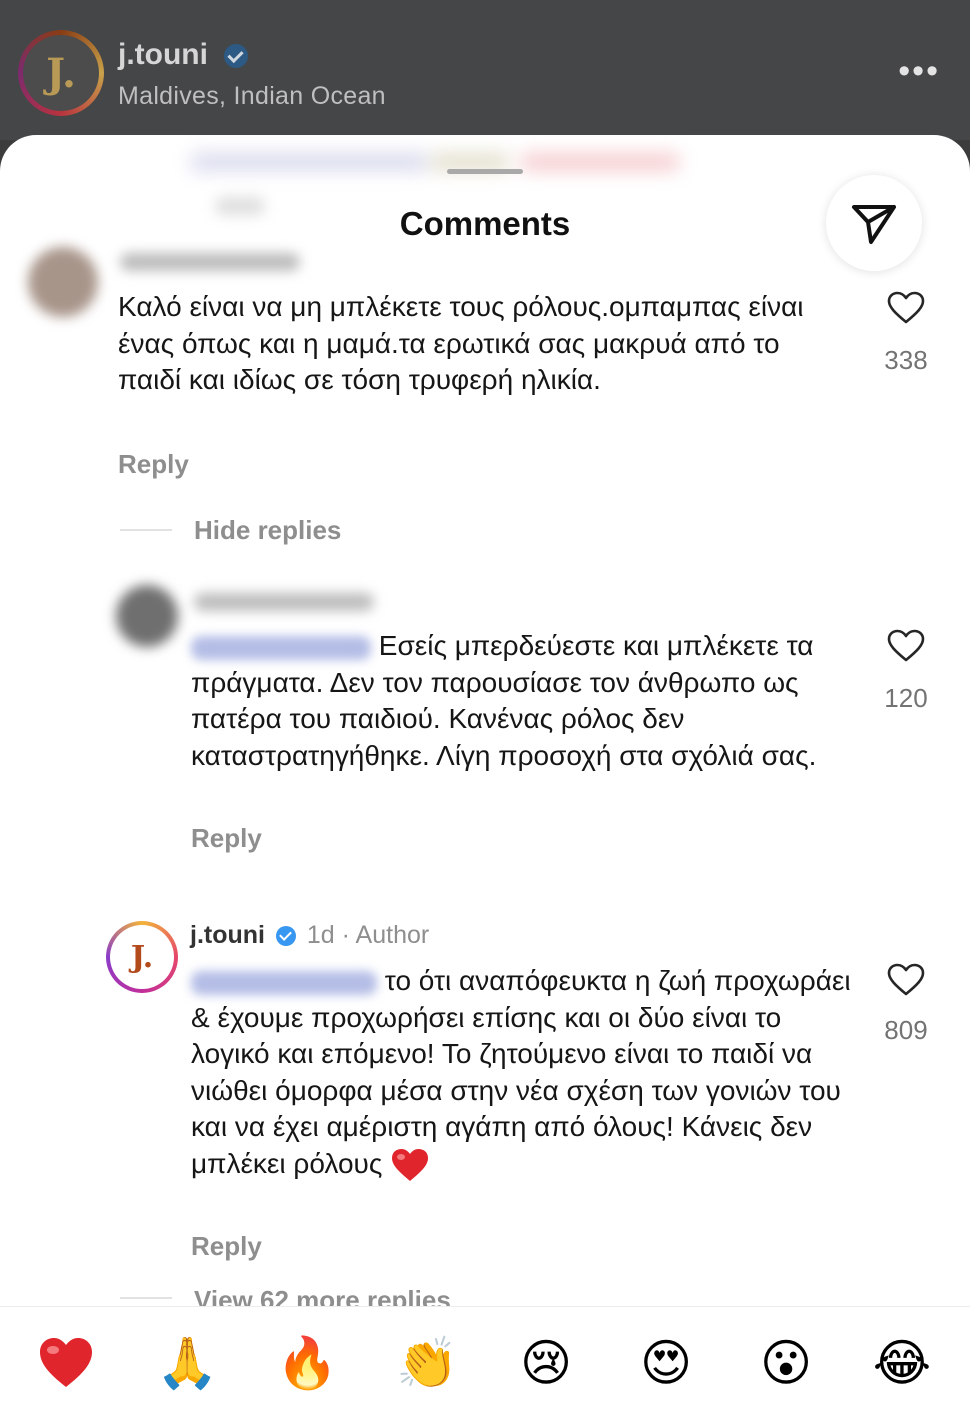 The height and width of the screenshot is (1426, 970). Describe the element at coordinates (902, 1363) in the screenshot. I see `tears-of-joy-emoji-icon: 😂` at that location.